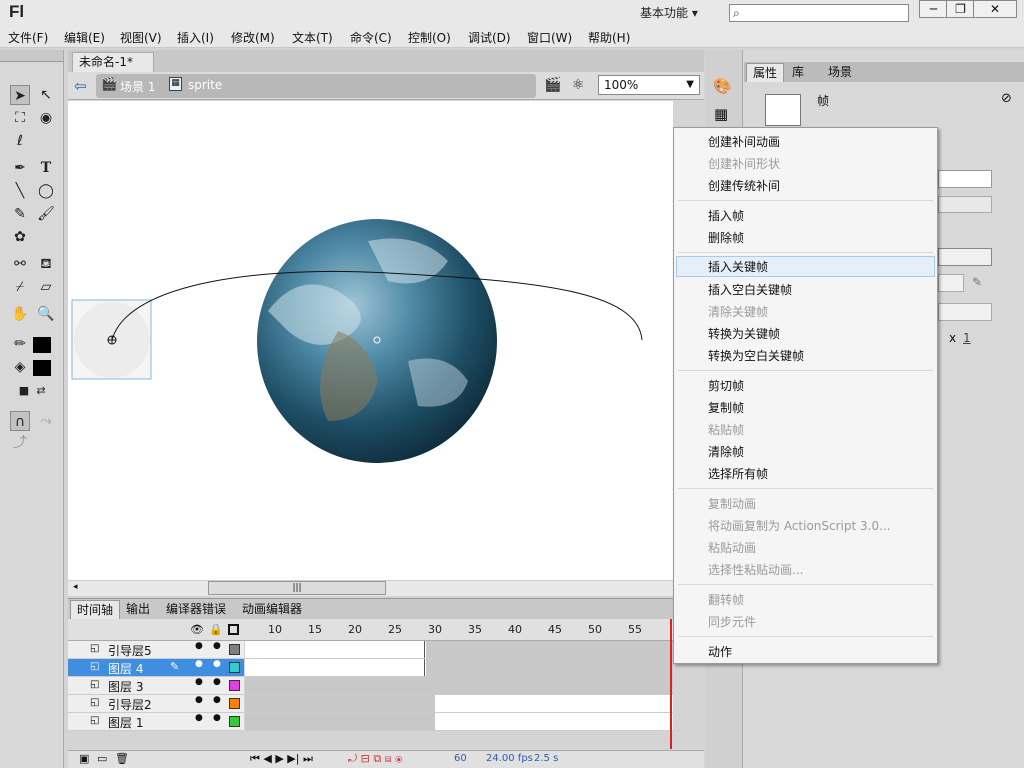 This screenshot has width=1024, height=768. What do you see at coordinates (744, 141) in the screenshot?
I see `menu-item-create-motion-tween: 创建补间动画` at bounding box center [744, 141].